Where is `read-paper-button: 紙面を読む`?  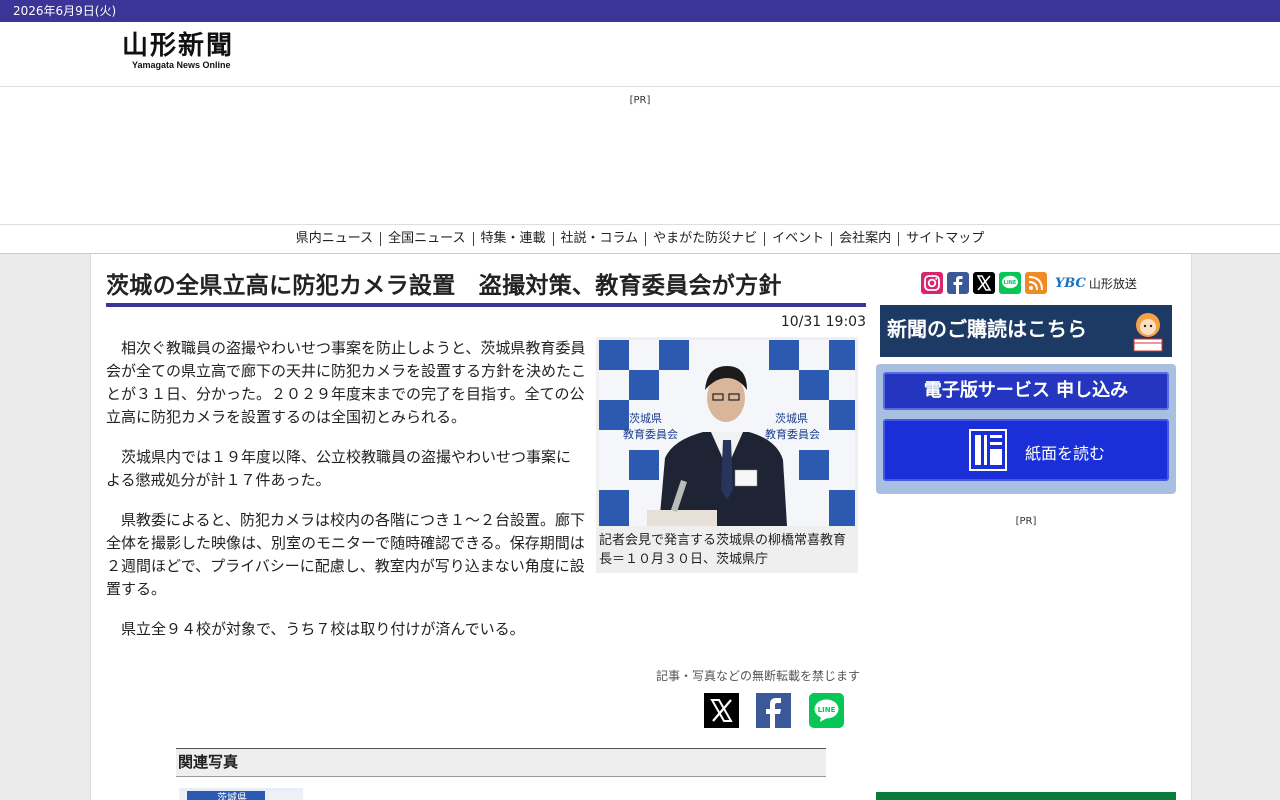
read-paper-button: 紙面を読む is located at coordinates (1026, 450).